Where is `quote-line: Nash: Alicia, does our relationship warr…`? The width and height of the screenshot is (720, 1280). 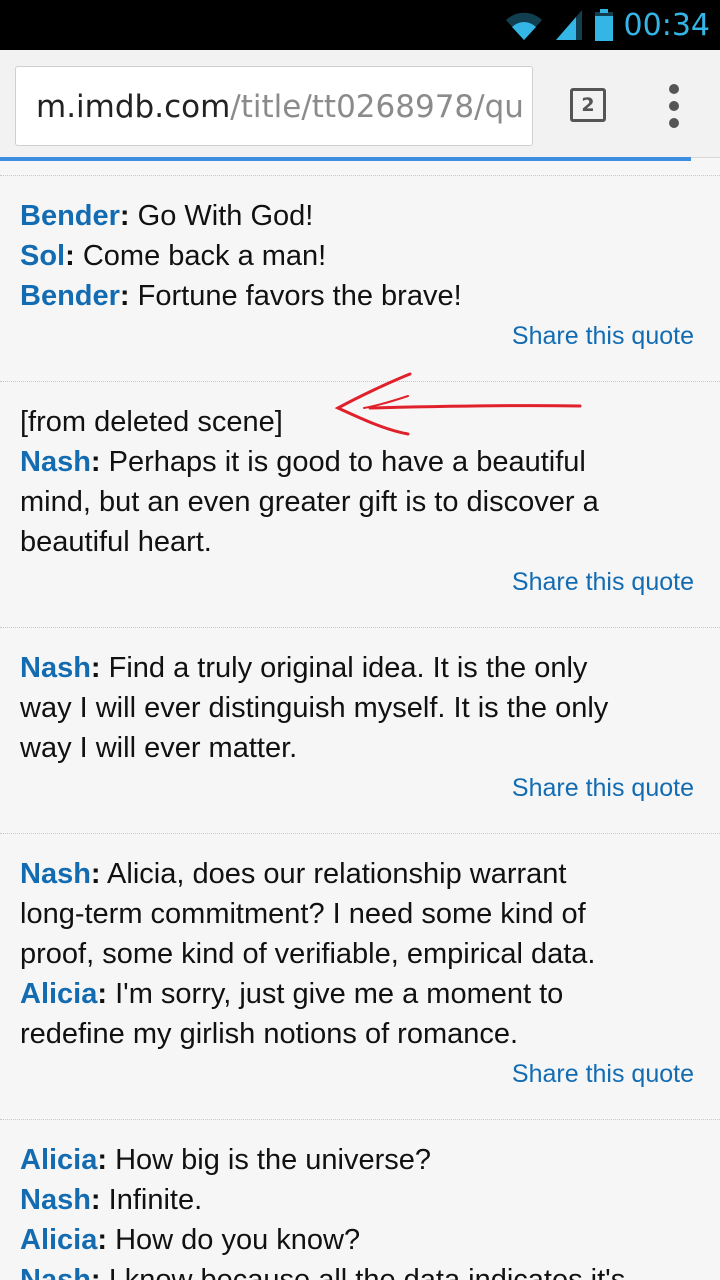 quote-line: Nash: Alicia, does our relationship warr… is located at coordinates (293, 874).